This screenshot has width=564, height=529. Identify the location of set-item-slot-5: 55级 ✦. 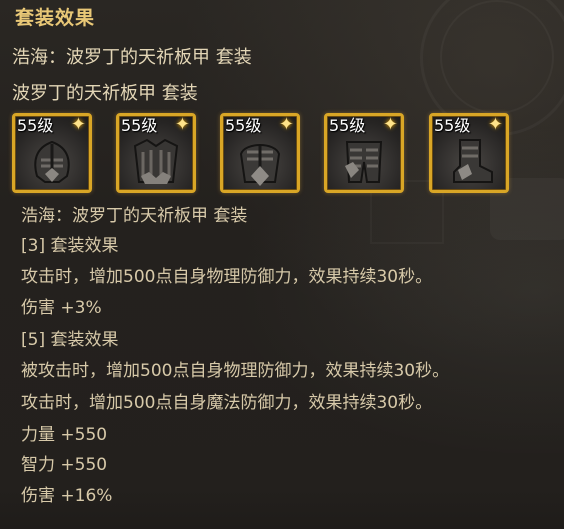
(469, 153).